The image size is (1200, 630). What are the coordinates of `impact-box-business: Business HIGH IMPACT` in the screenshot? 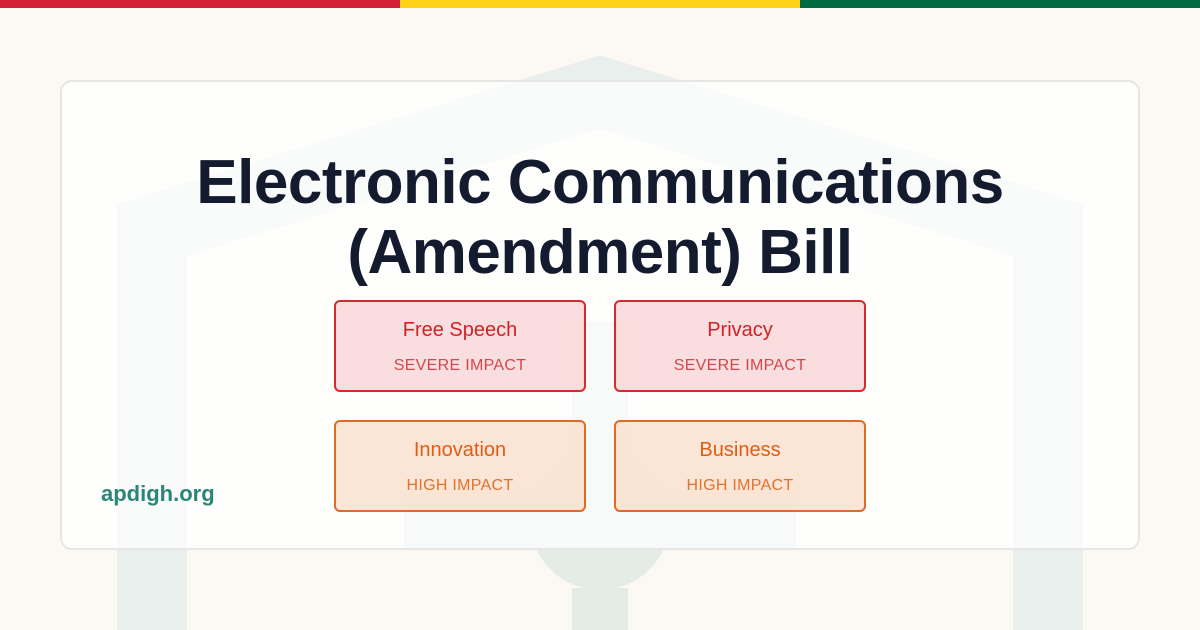 It's located at (740, 466).